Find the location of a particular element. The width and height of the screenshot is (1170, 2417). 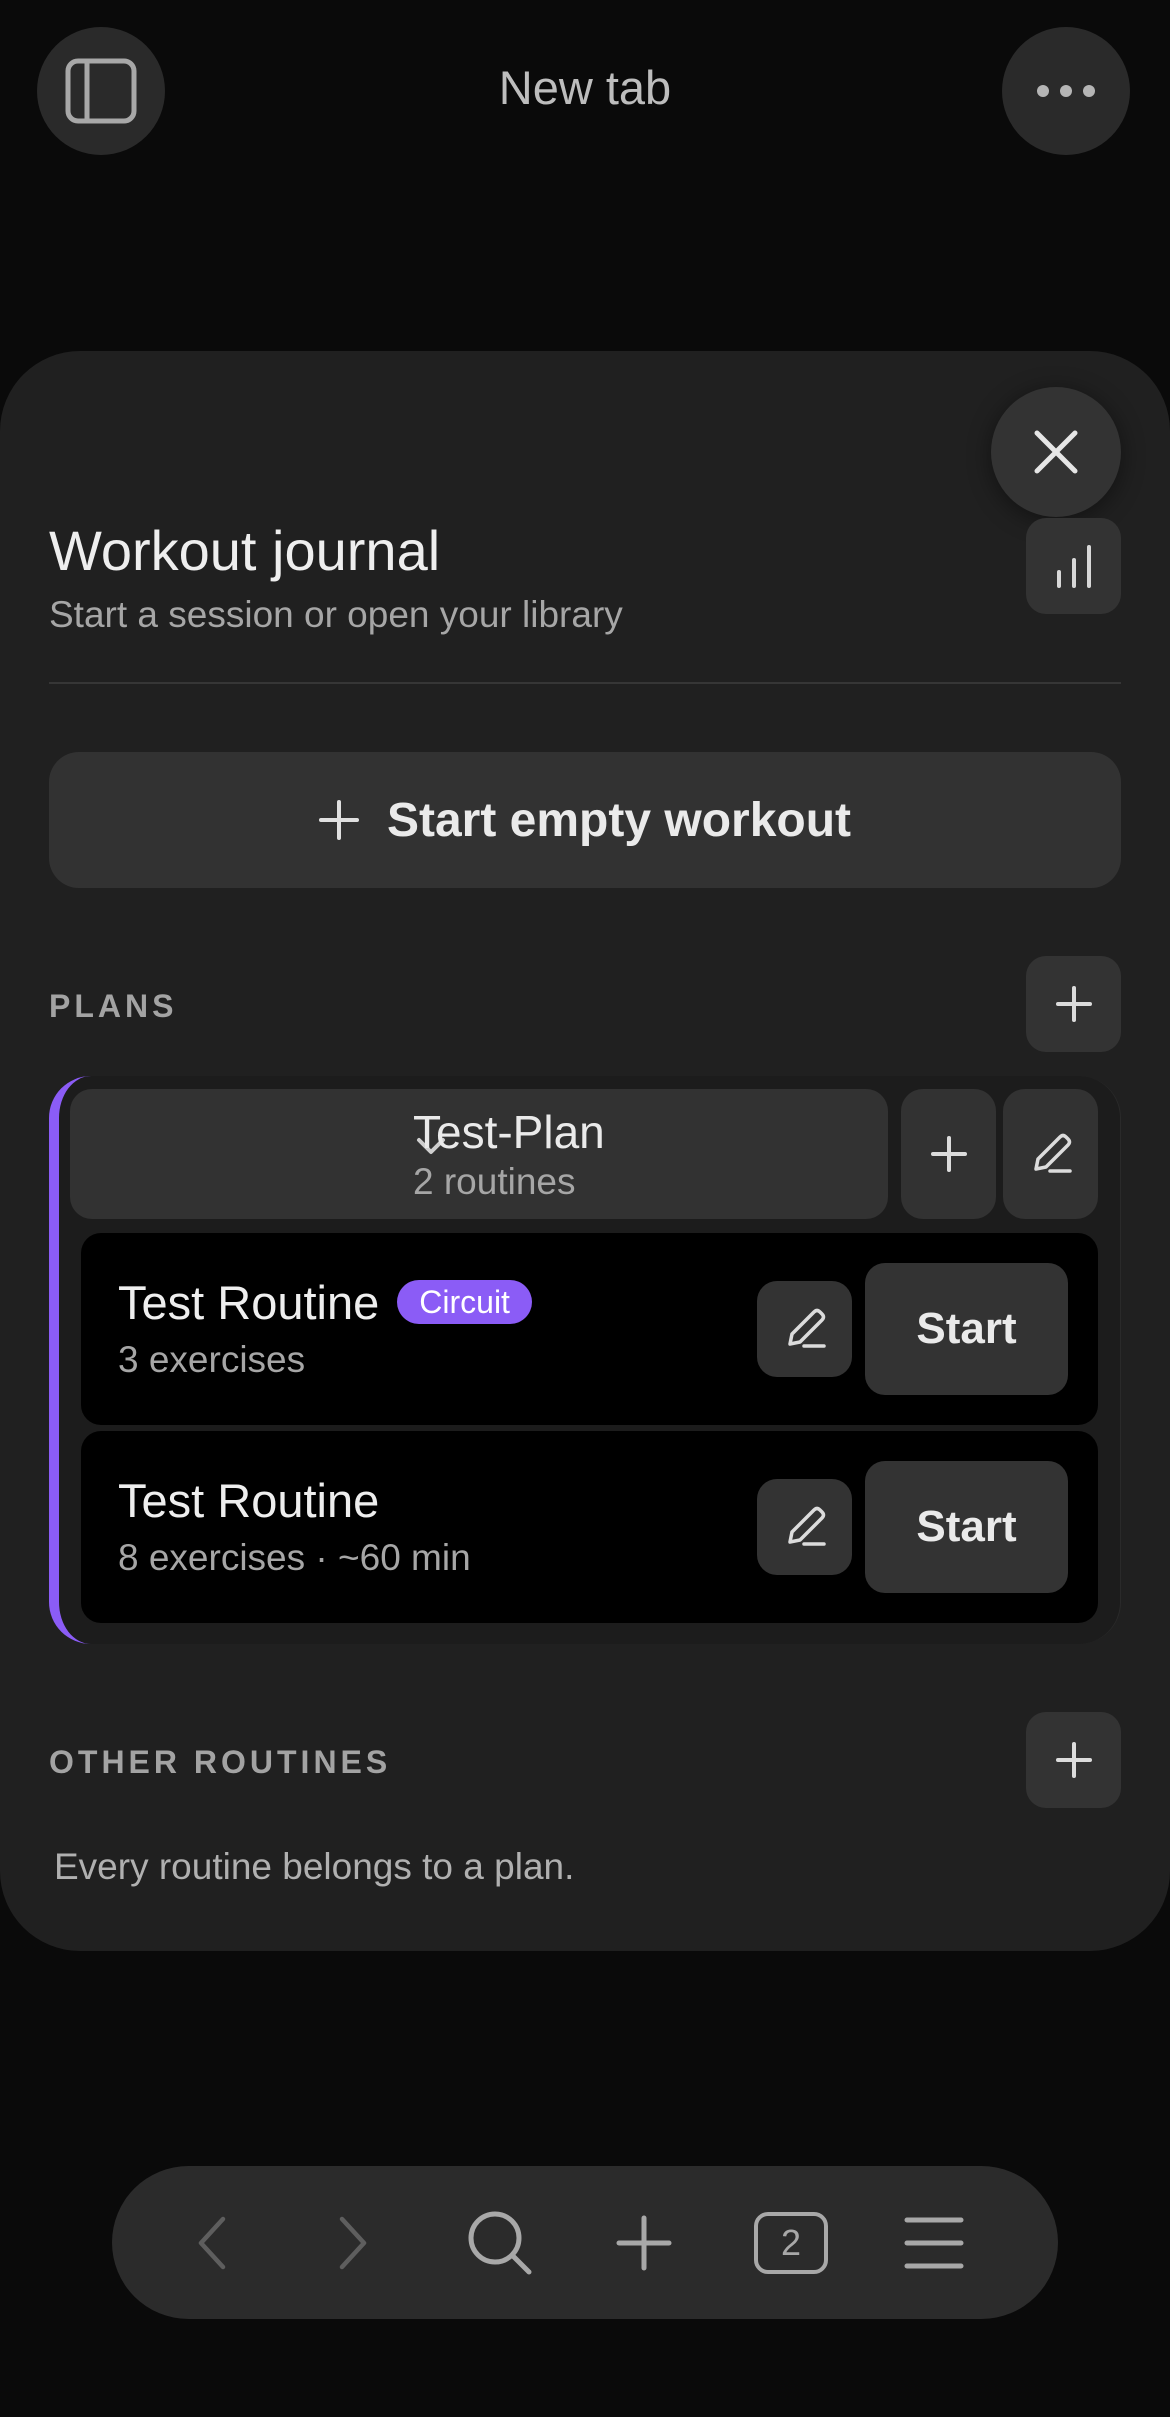

add-other-routine-button is located at coordinates (1073, 1760).